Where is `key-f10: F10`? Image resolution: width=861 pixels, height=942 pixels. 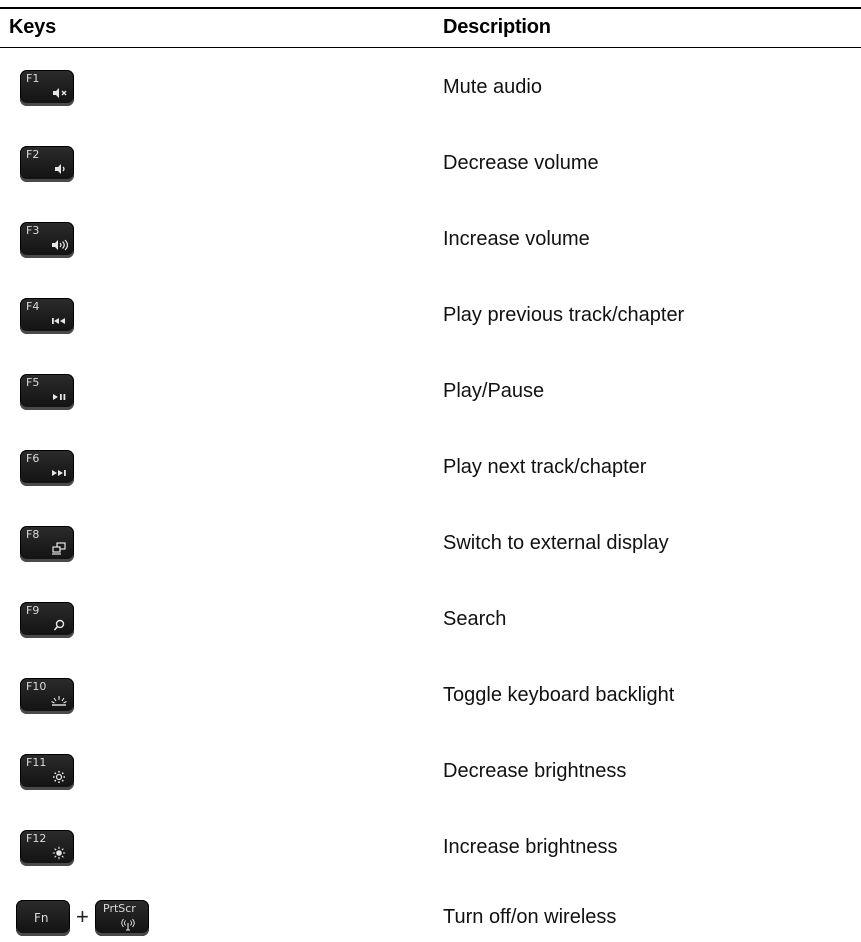 key-f10: F10 is located at coordinates (47, 696).